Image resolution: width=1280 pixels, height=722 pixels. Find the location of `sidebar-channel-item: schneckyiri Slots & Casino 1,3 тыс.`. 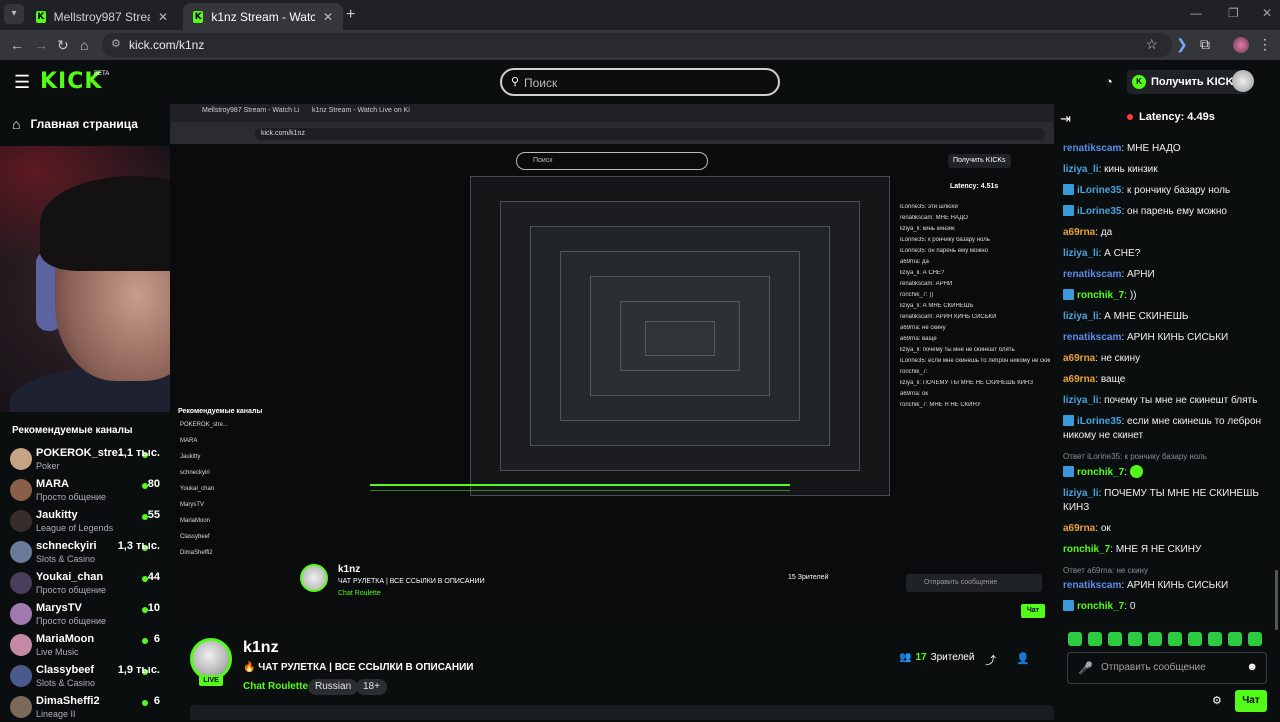

sidebar-channel-item: schneckyiri Slots & Casino 1,3 тыс. is located at coordinates (85, 552).